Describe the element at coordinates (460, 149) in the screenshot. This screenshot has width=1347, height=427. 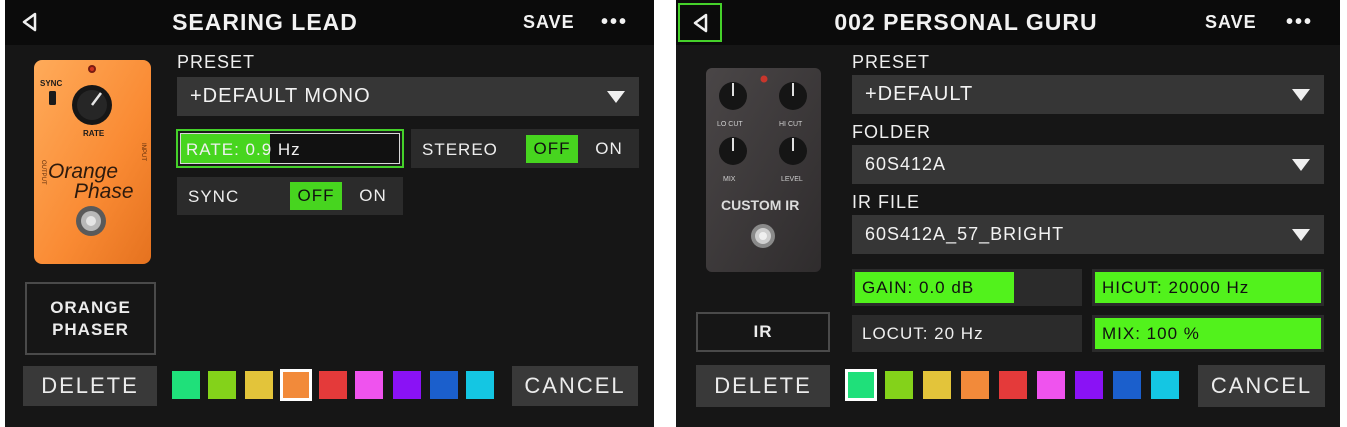
I see `stereo-label: STEREO` at that location.